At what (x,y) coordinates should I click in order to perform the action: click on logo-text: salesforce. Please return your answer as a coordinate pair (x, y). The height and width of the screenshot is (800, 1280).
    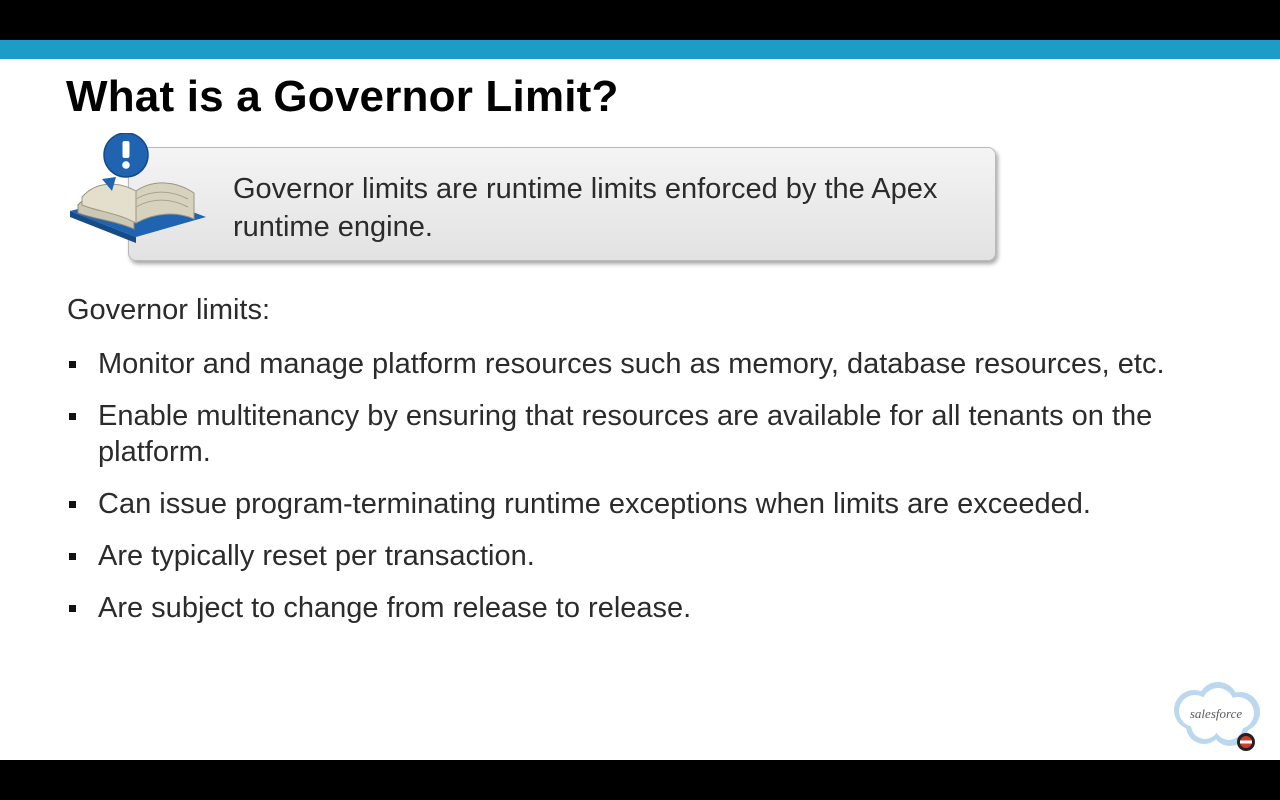
    Looking at the image, I should click on (1216, 713).